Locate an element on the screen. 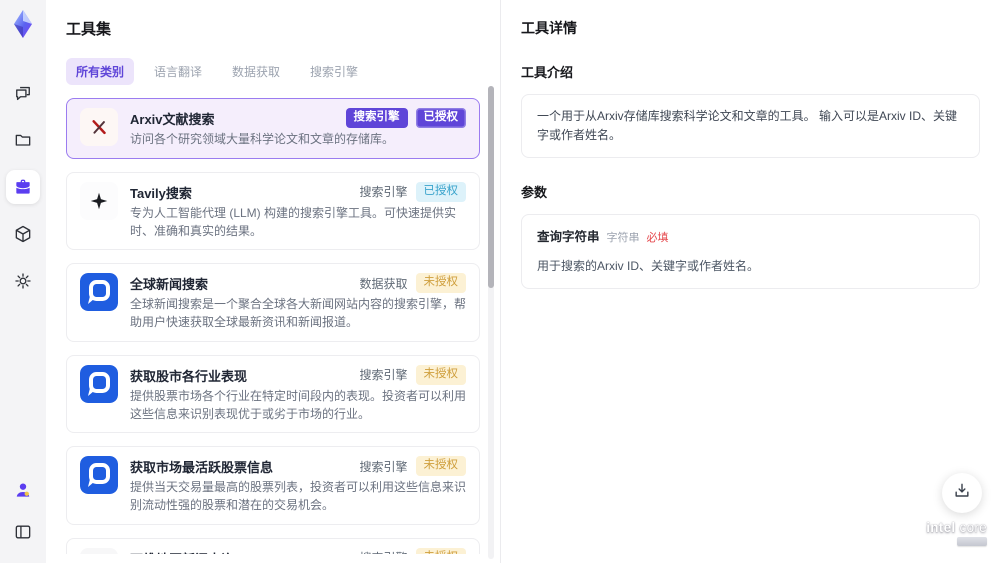 This screenshot has height=563, width=1000. tool-head: 获取股市各行业表现 搜索引擎 未授权 is located at coordinates (298, 374).